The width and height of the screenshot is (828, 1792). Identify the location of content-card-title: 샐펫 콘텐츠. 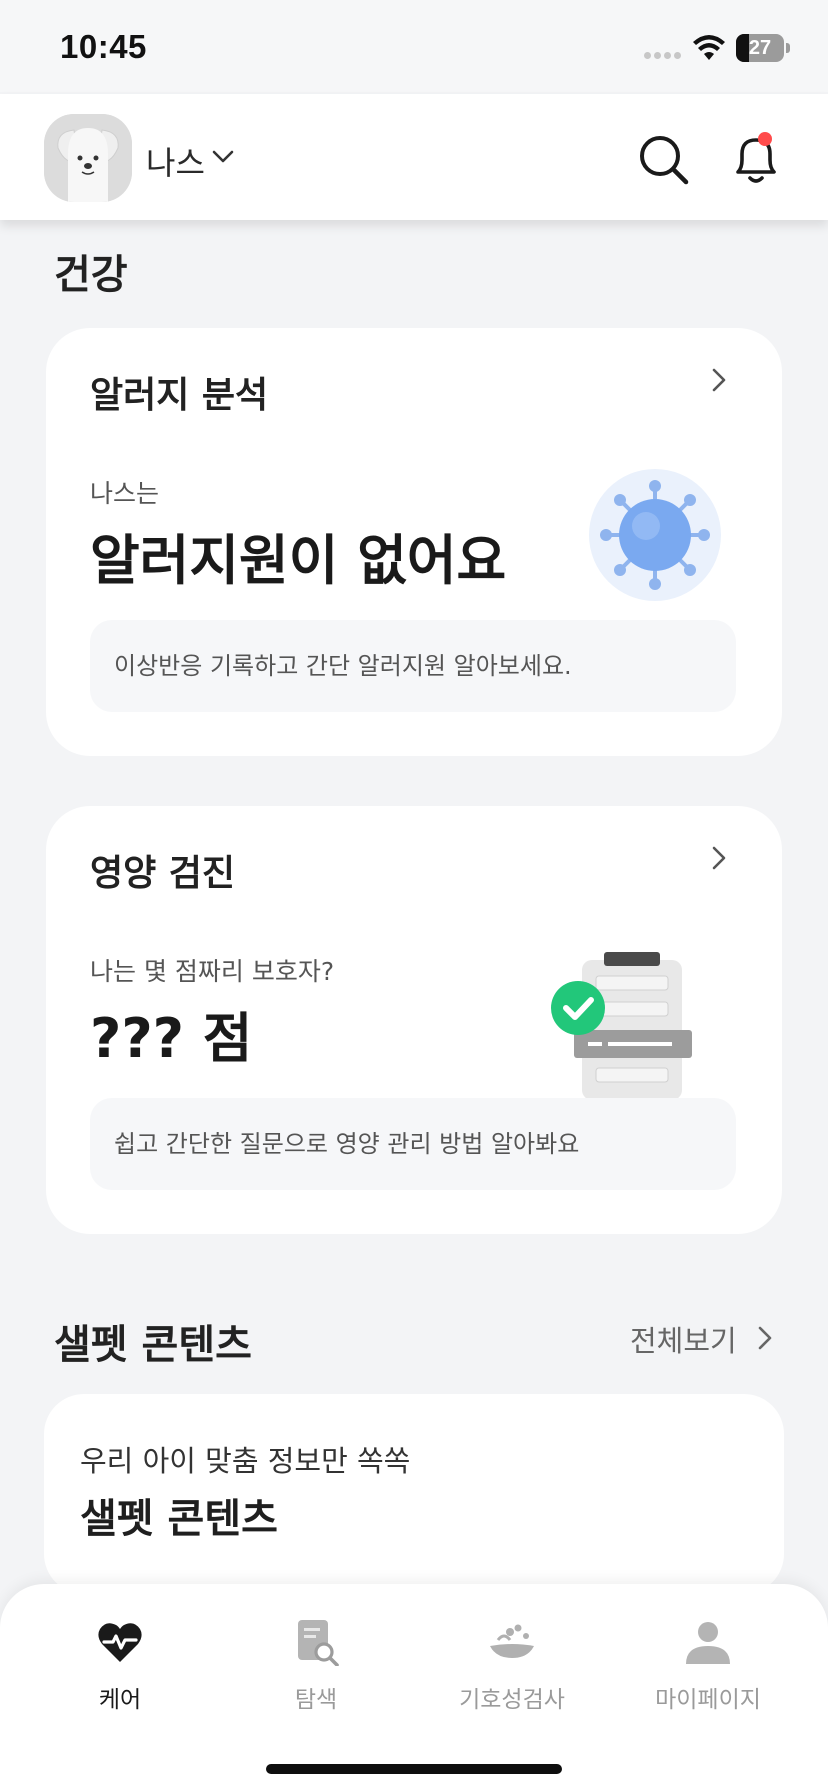
(179, 1519).